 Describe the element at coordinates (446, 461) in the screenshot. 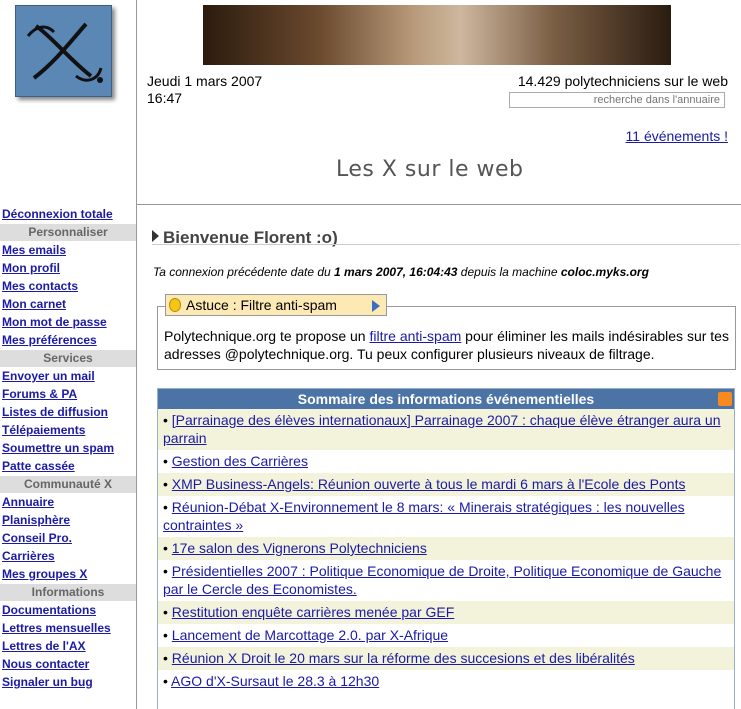

I see `list-item: • Gestion des Carrières` at that location.